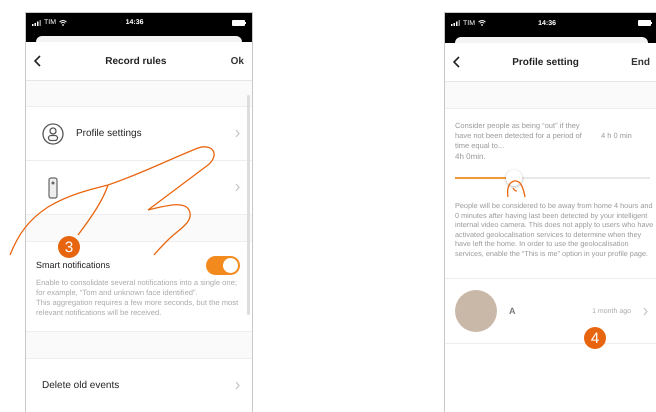 The height and width of the screenshot is (412, 656). Describe the element at coordinates (74, 265) in the screenshot. I see `setting-title: Smart notifications` at that location.